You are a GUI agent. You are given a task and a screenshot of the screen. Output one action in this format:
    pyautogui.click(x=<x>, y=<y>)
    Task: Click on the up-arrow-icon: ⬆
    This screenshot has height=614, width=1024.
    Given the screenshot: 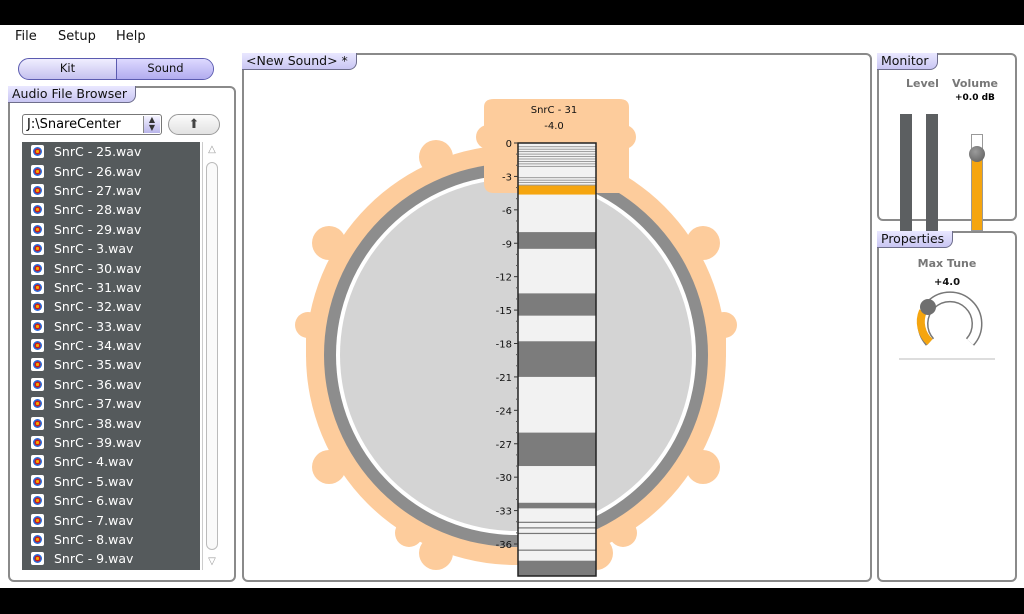 What is the action you would take?
    pyautogui.click(x=194, y=124)
    